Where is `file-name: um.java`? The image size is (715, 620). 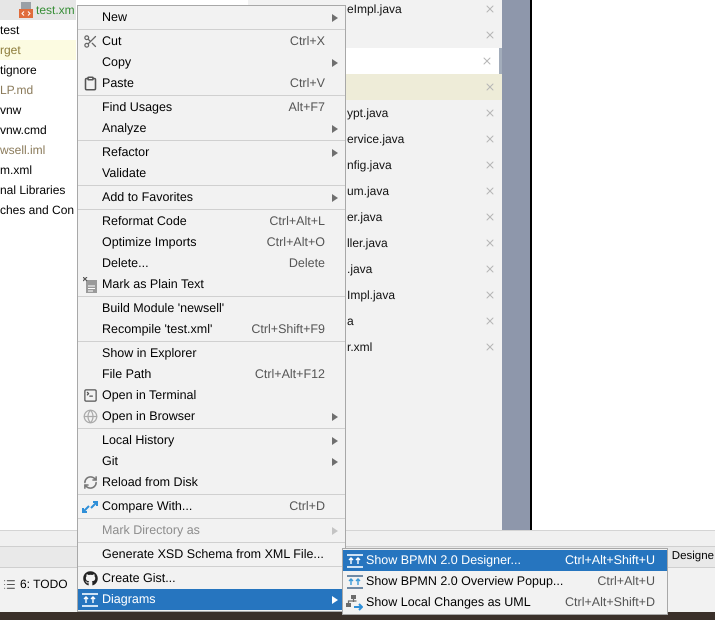 file-name: um.java is located at coordinates (368, 191).